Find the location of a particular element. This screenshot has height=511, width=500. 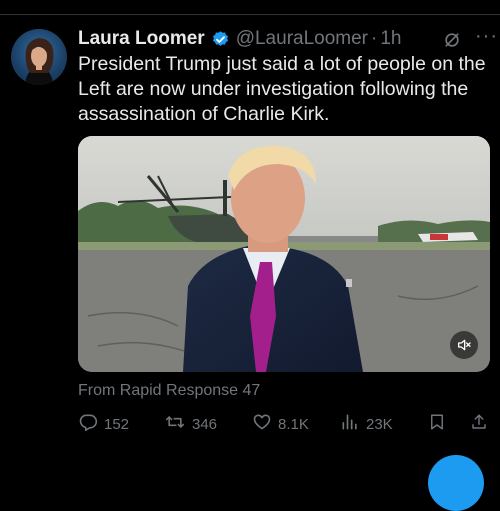

avatar is located at coordinates (39, 57).